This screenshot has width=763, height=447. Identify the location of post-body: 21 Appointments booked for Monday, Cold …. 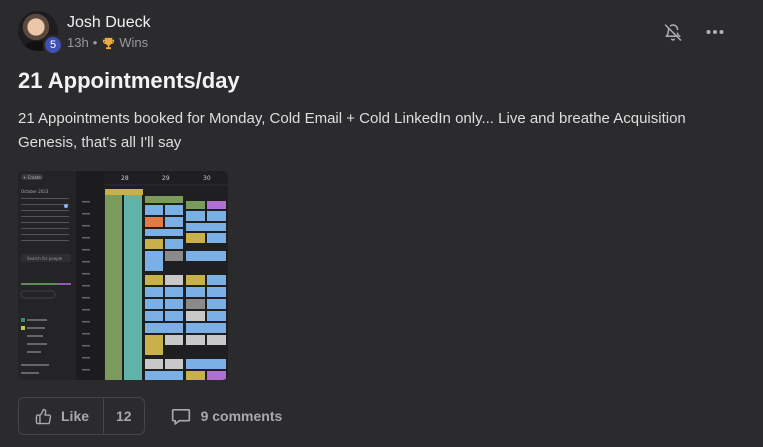
(352, 130).